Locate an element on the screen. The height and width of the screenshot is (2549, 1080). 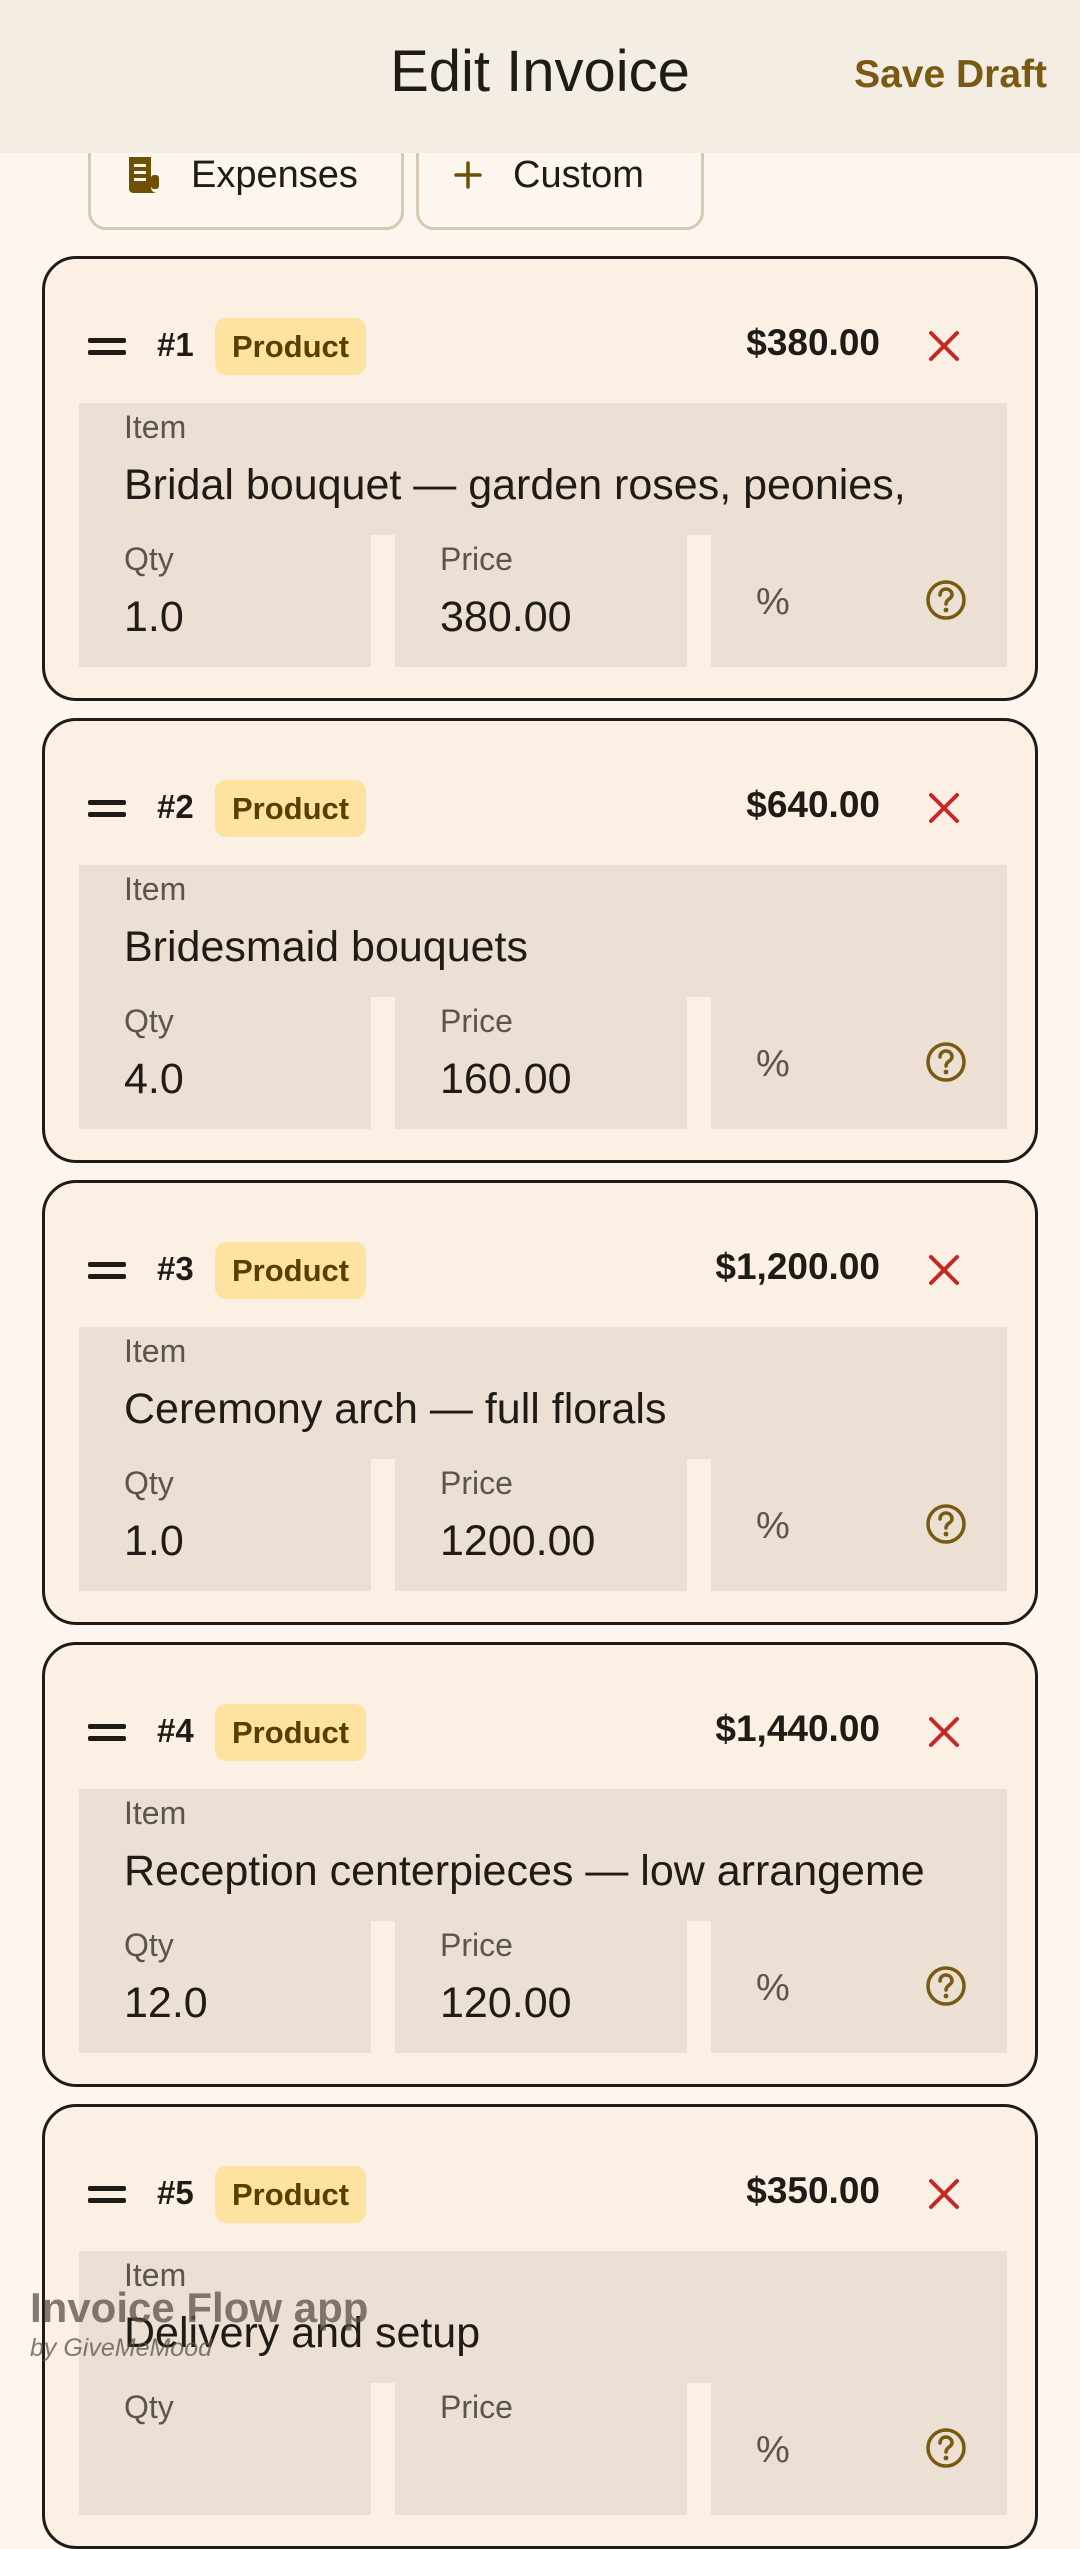
price-field: Price 120.00 is located at coordinates (541, 1987).